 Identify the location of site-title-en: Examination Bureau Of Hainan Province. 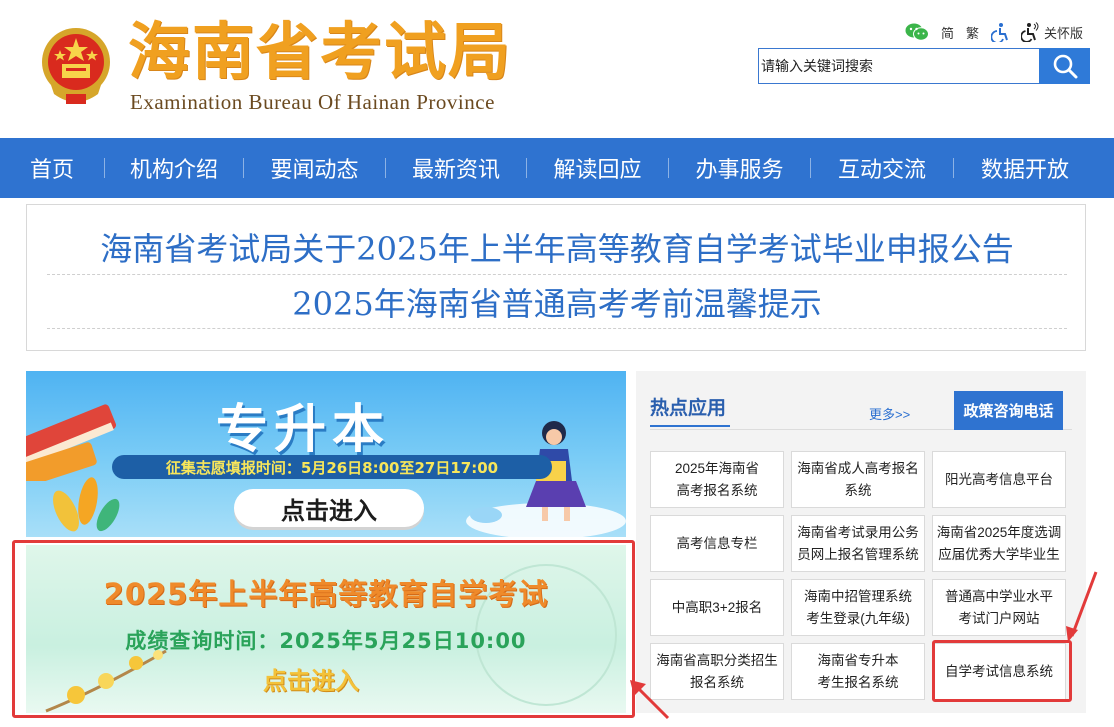
(312, 102).